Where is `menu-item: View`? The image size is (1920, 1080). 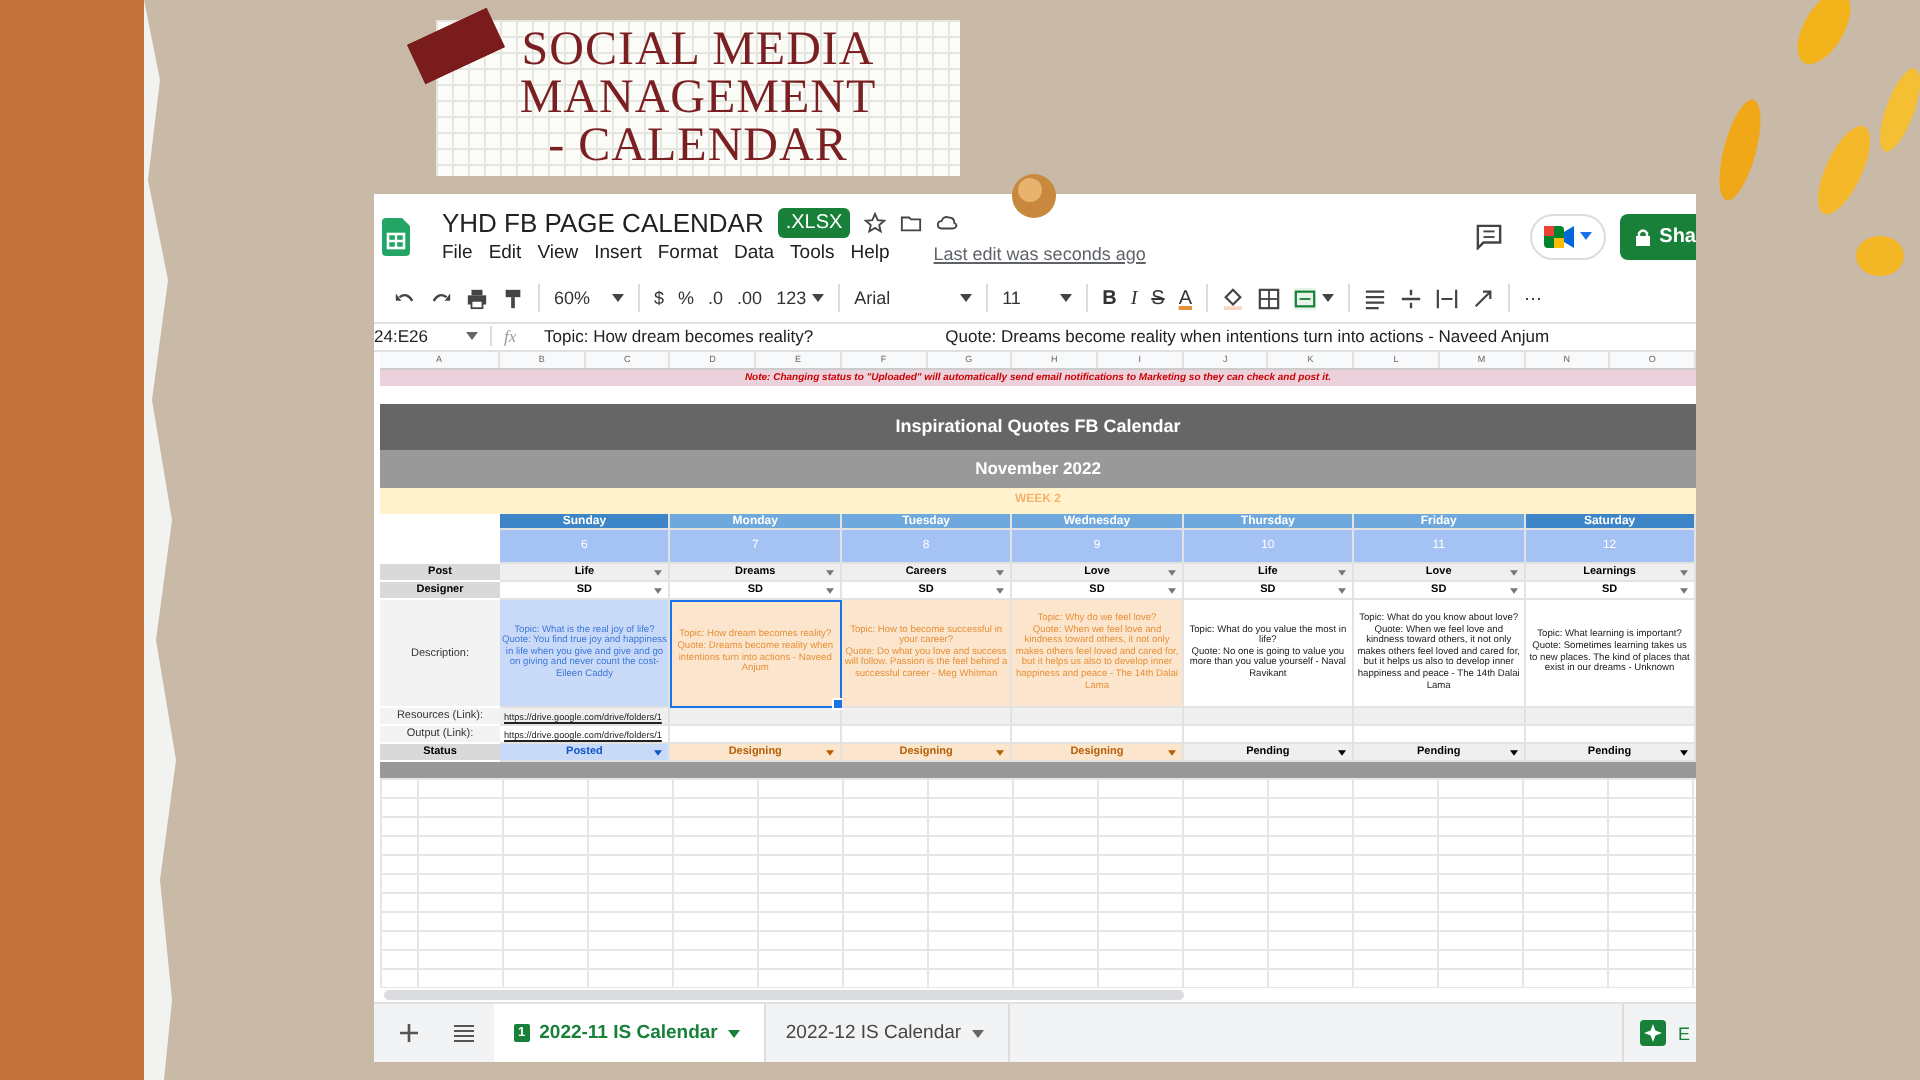 menu-item: View is located at coordinates (558, 253).